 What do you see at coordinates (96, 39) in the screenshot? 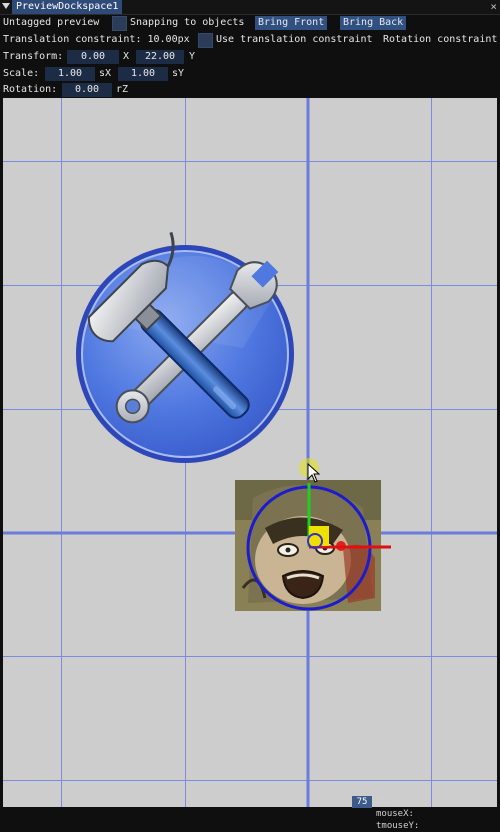
I see `translation-constraint-text: Translation constraint: 10.00px` at bounding box center [96, 39].